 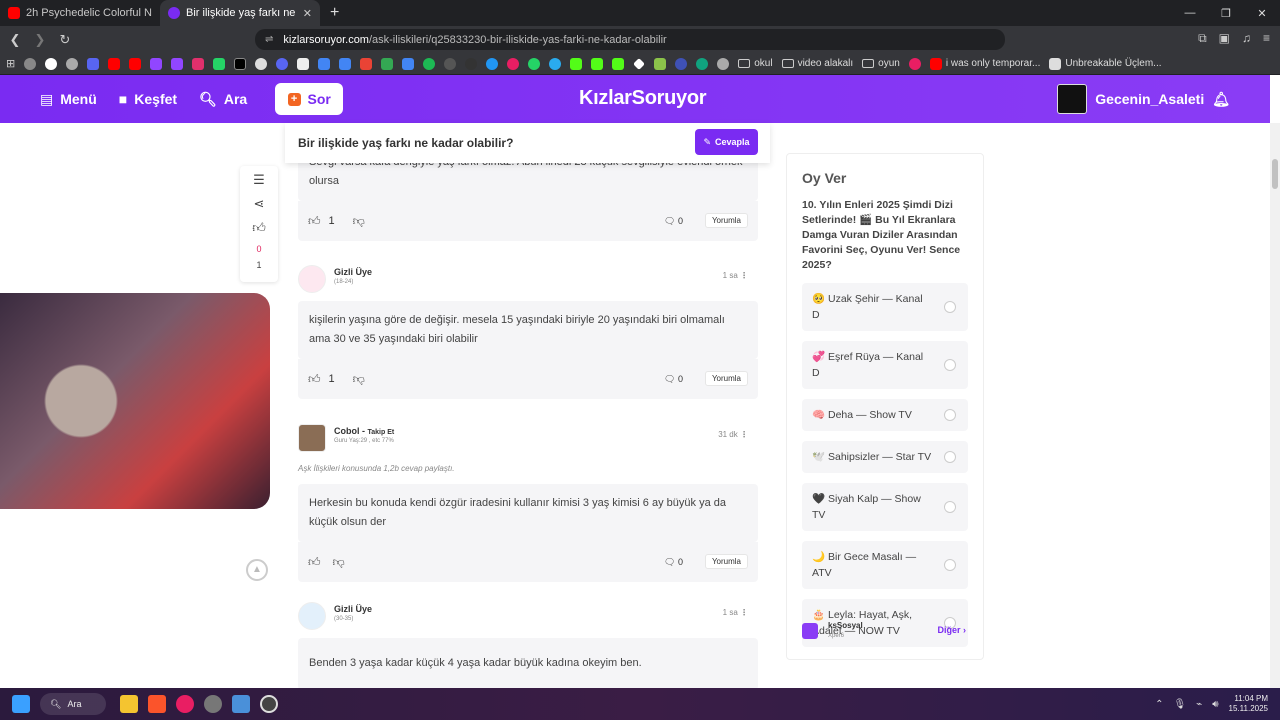 I want to click on search-button: 🔍︎ Ara, so click(x=223, y=99).